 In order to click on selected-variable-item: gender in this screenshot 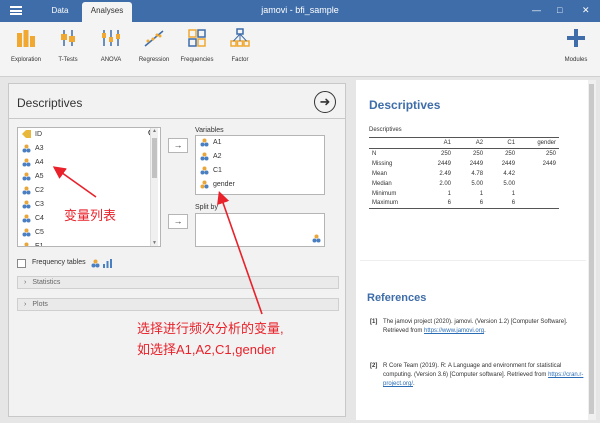, I will do `click(260, 185)`.